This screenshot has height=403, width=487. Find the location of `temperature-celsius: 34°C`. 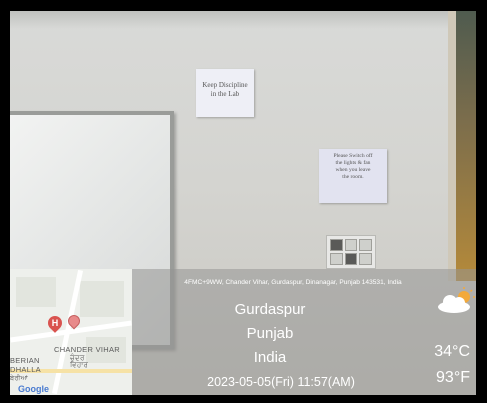

temperature-celsius: 34°C is located at coordinates (452, 351).